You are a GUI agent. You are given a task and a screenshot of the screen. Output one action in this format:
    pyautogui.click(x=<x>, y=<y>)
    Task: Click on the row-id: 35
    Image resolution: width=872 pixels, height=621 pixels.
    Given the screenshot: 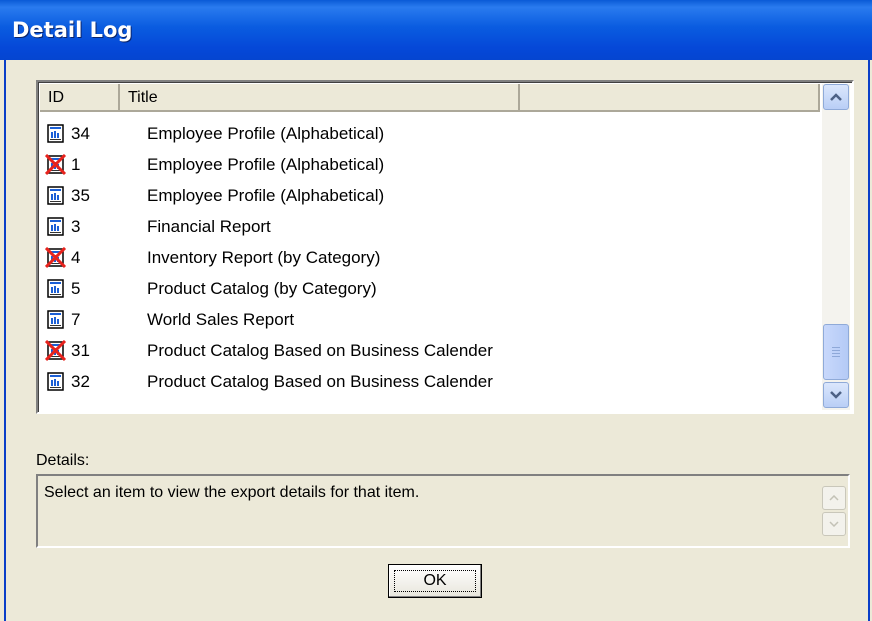 What is the action you would take?
    pyautogui.click(x=80, y=195)
    